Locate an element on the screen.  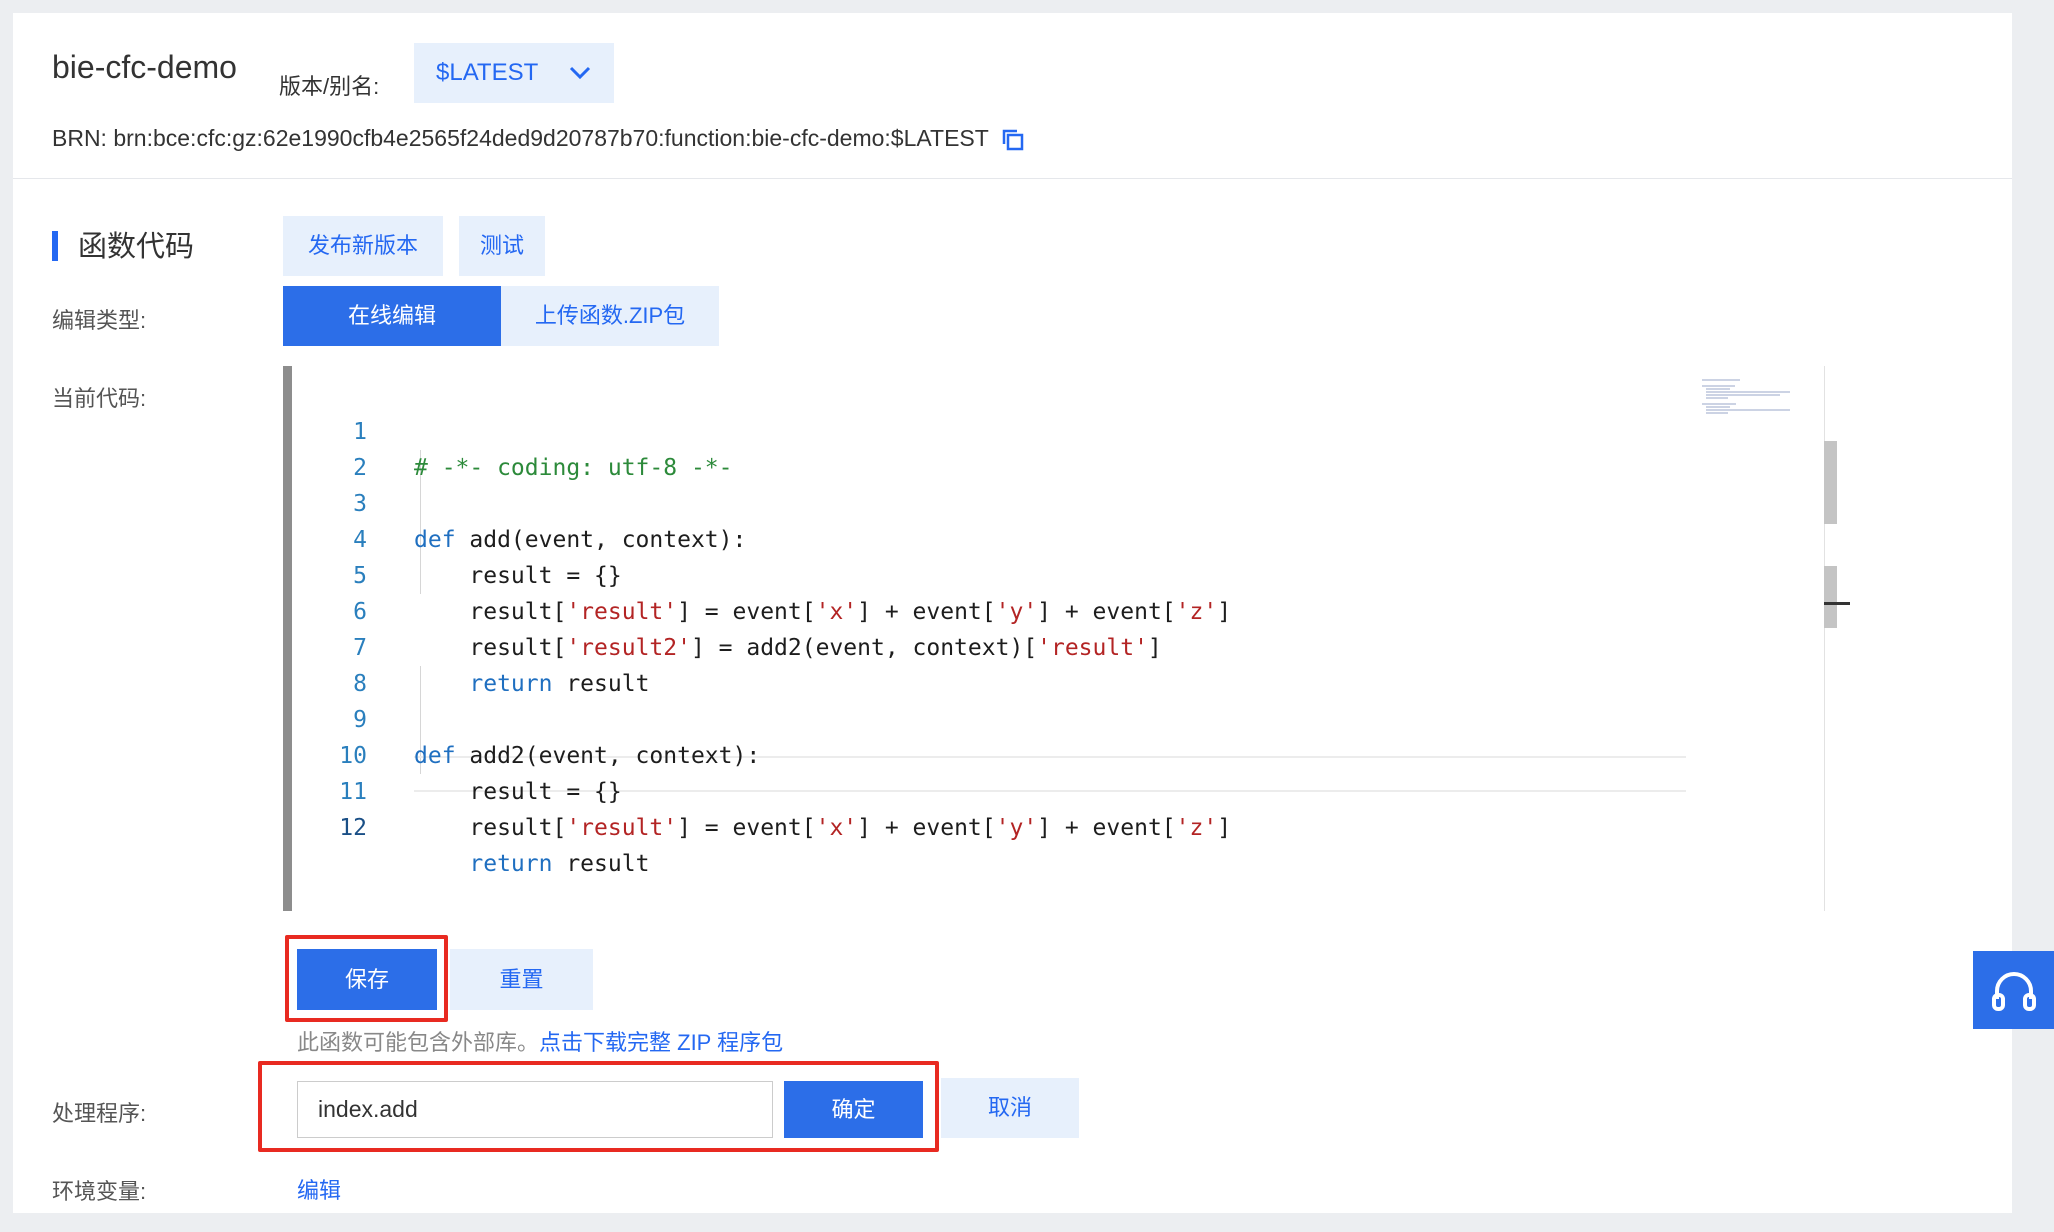
code-minimap is located at coordinates (1765, 408).